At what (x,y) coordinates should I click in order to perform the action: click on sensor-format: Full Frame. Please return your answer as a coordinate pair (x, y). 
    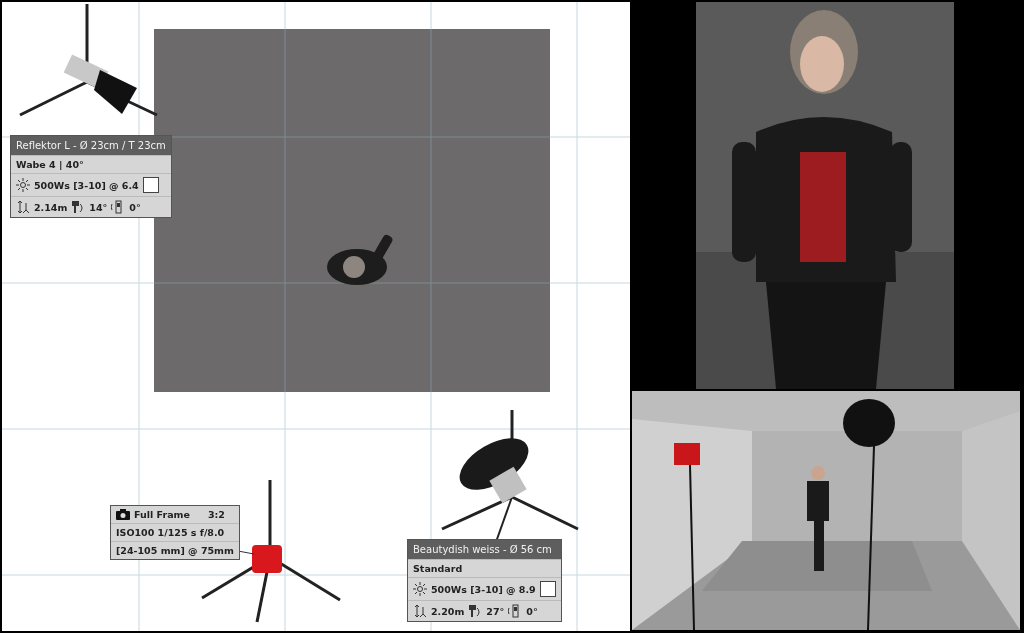
    Looking at the image, I should click on (162, 514).